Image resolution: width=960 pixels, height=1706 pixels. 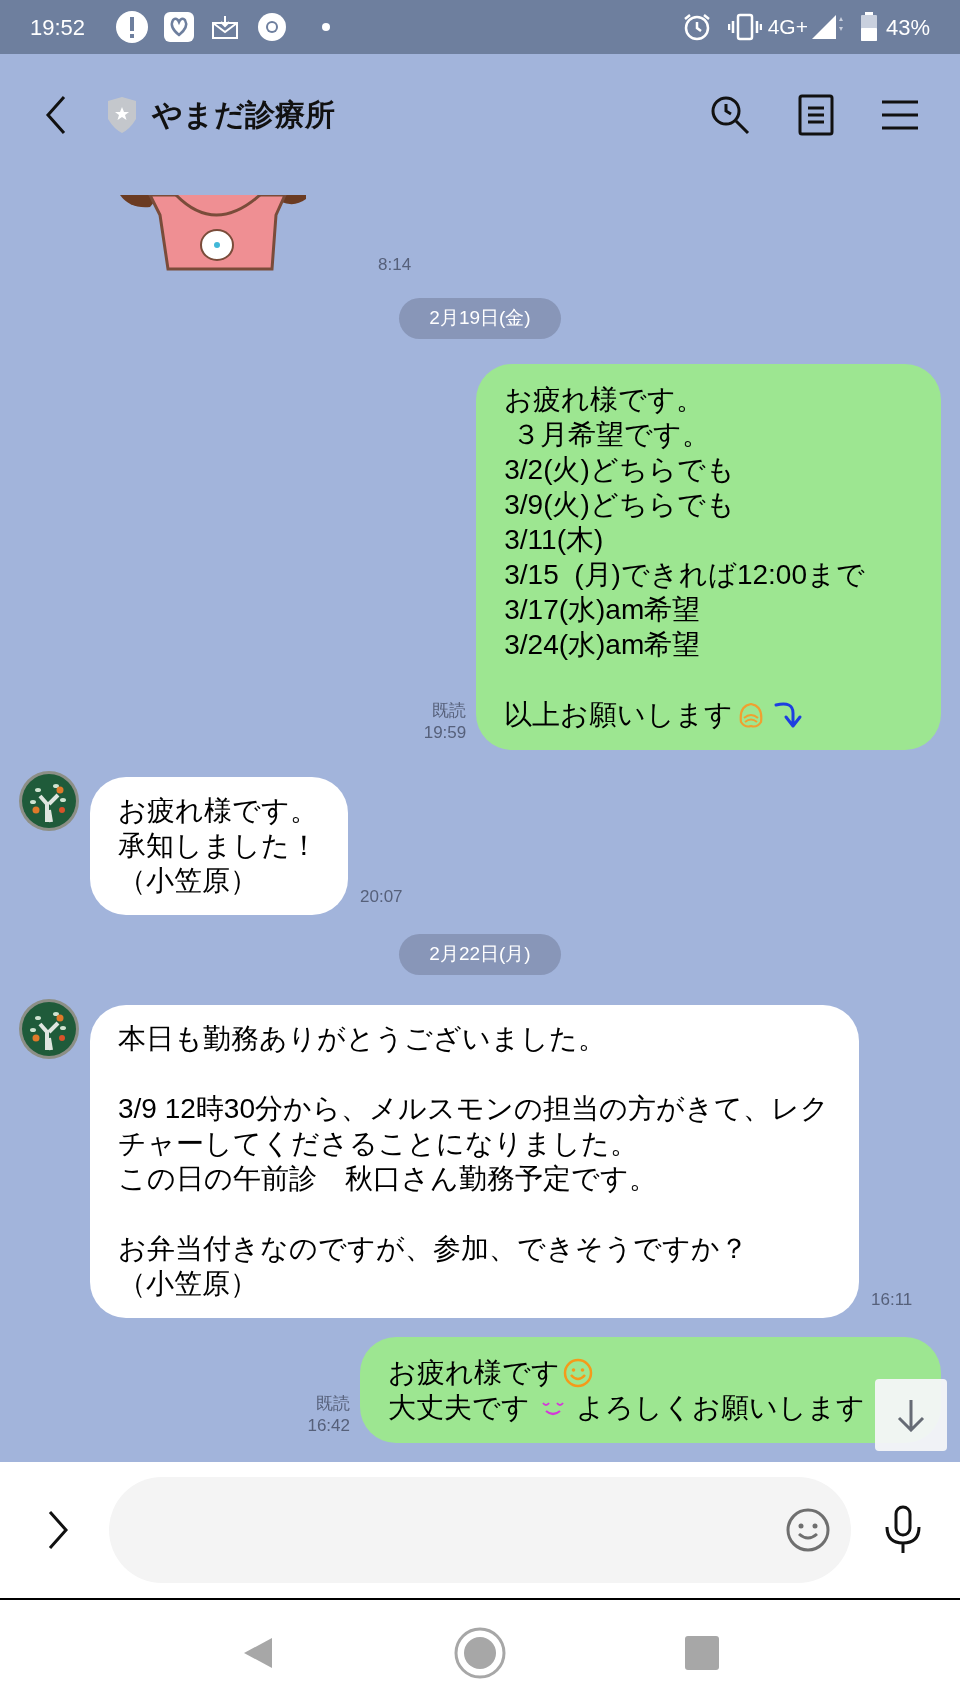 I want to click on home-circle-icon, so click(x=480, y=1653).